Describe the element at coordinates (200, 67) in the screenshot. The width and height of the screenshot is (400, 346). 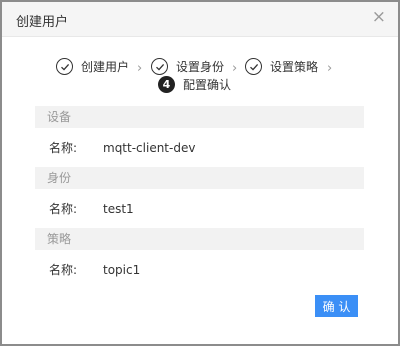
I see `step-label: 设置身份` at that location.